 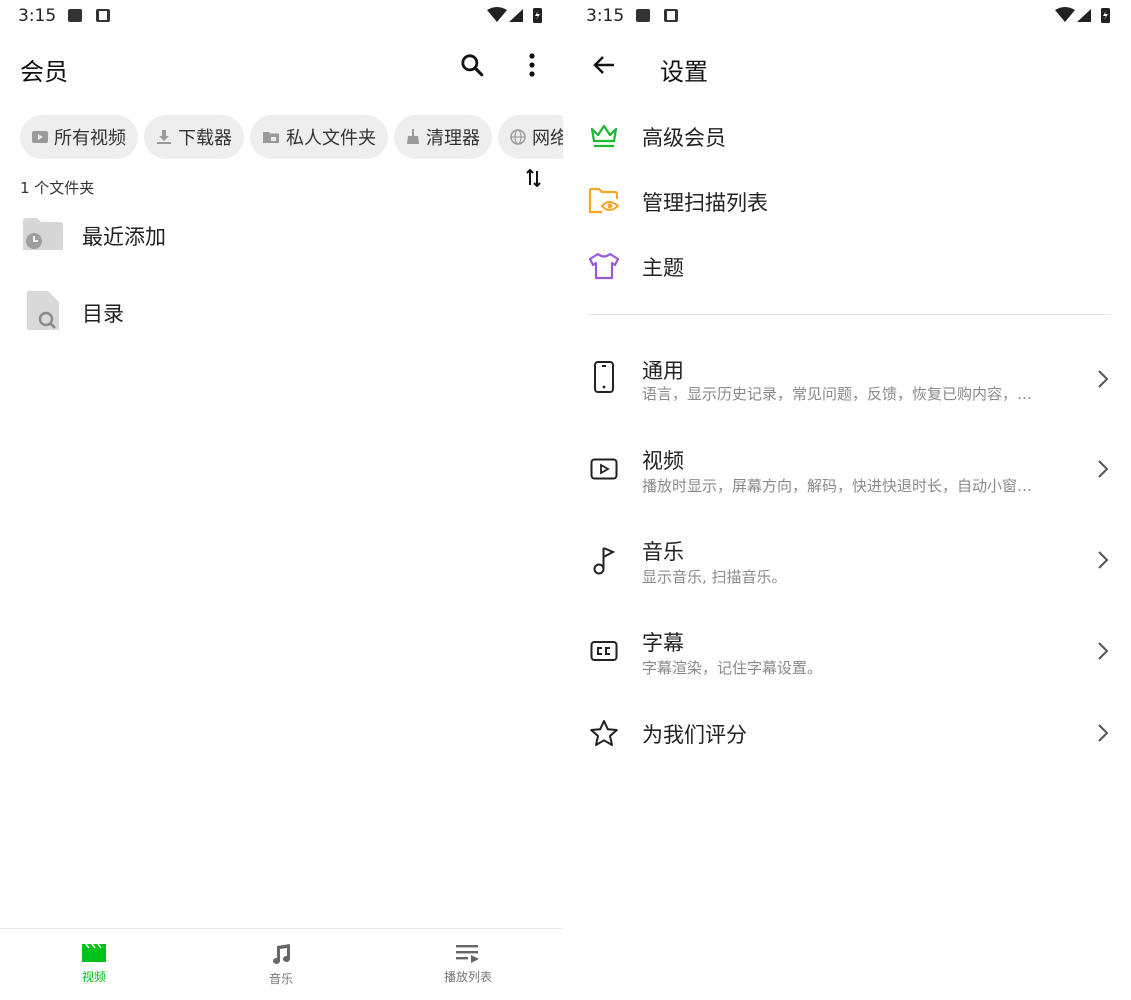 I want to click on page-title: 设置, so click(x=684, y=72).